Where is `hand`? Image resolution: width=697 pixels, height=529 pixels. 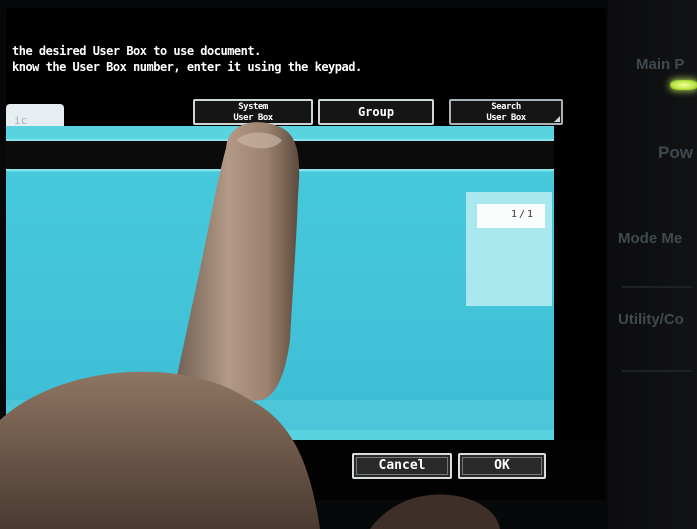
hand is located at coordinates (160, 450).